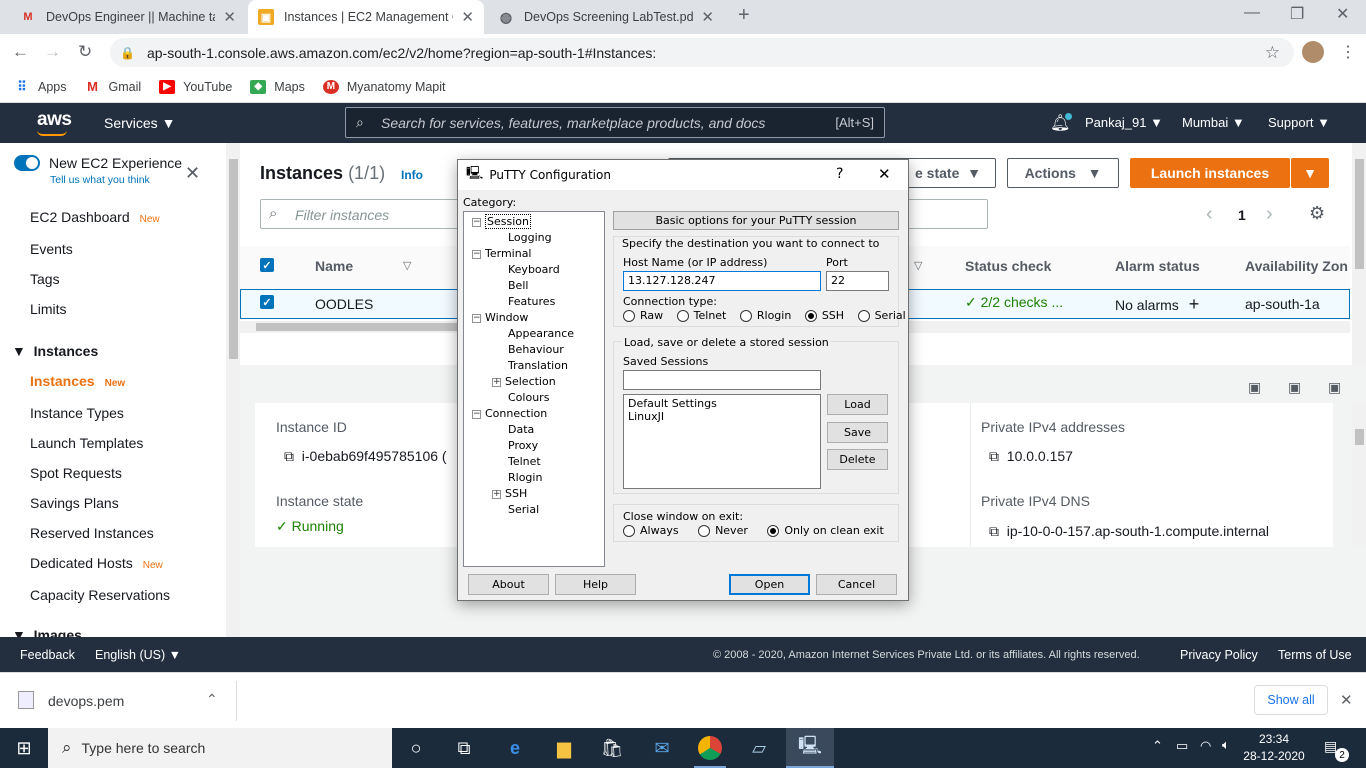 The width and height of the screenshot is (1366, 768). Describe the element at coordinates (412, 175) in the screenshot. I see `info-link: Info` at that location.